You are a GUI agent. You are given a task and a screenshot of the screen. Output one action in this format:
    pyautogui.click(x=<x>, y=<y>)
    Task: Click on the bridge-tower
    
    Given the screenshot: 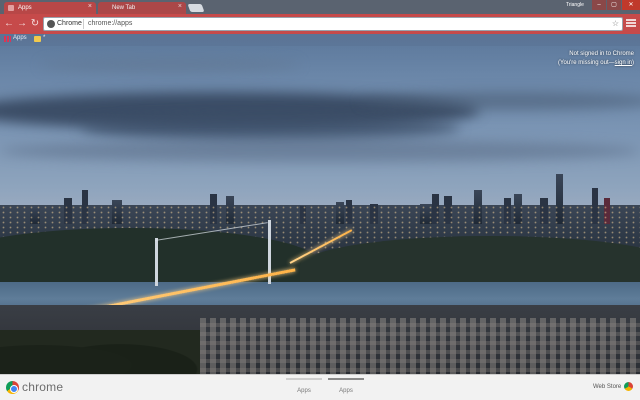 What is the action you would take?
    pyautogui.click(x=156, y=262)
    